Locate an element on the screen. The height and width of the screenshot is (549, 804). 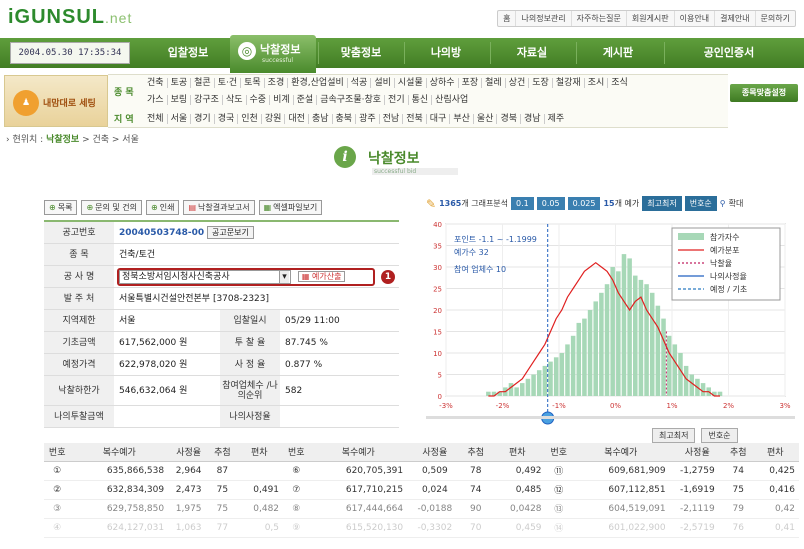
action-button-1: ⊕ 문의 및 건의 is located at coordinates (112, 207).